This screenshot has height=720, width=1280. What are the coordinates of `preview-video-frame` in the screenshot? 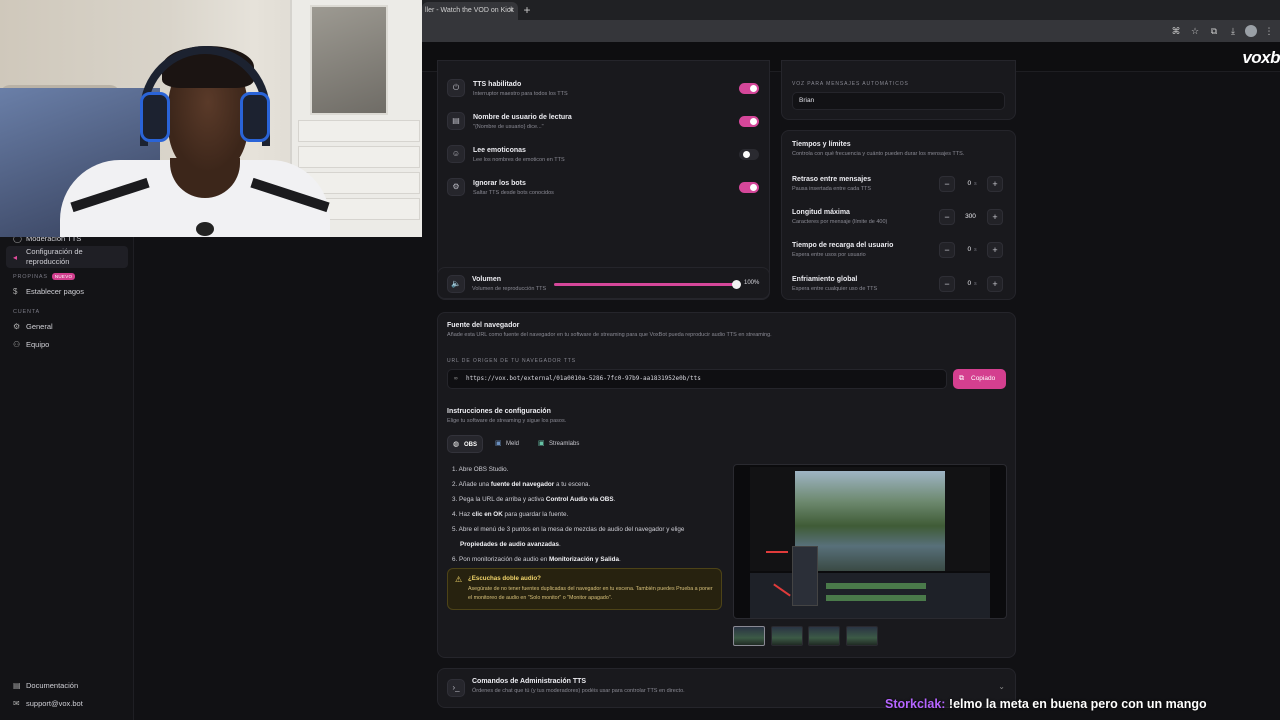 It's located at (870, 519).